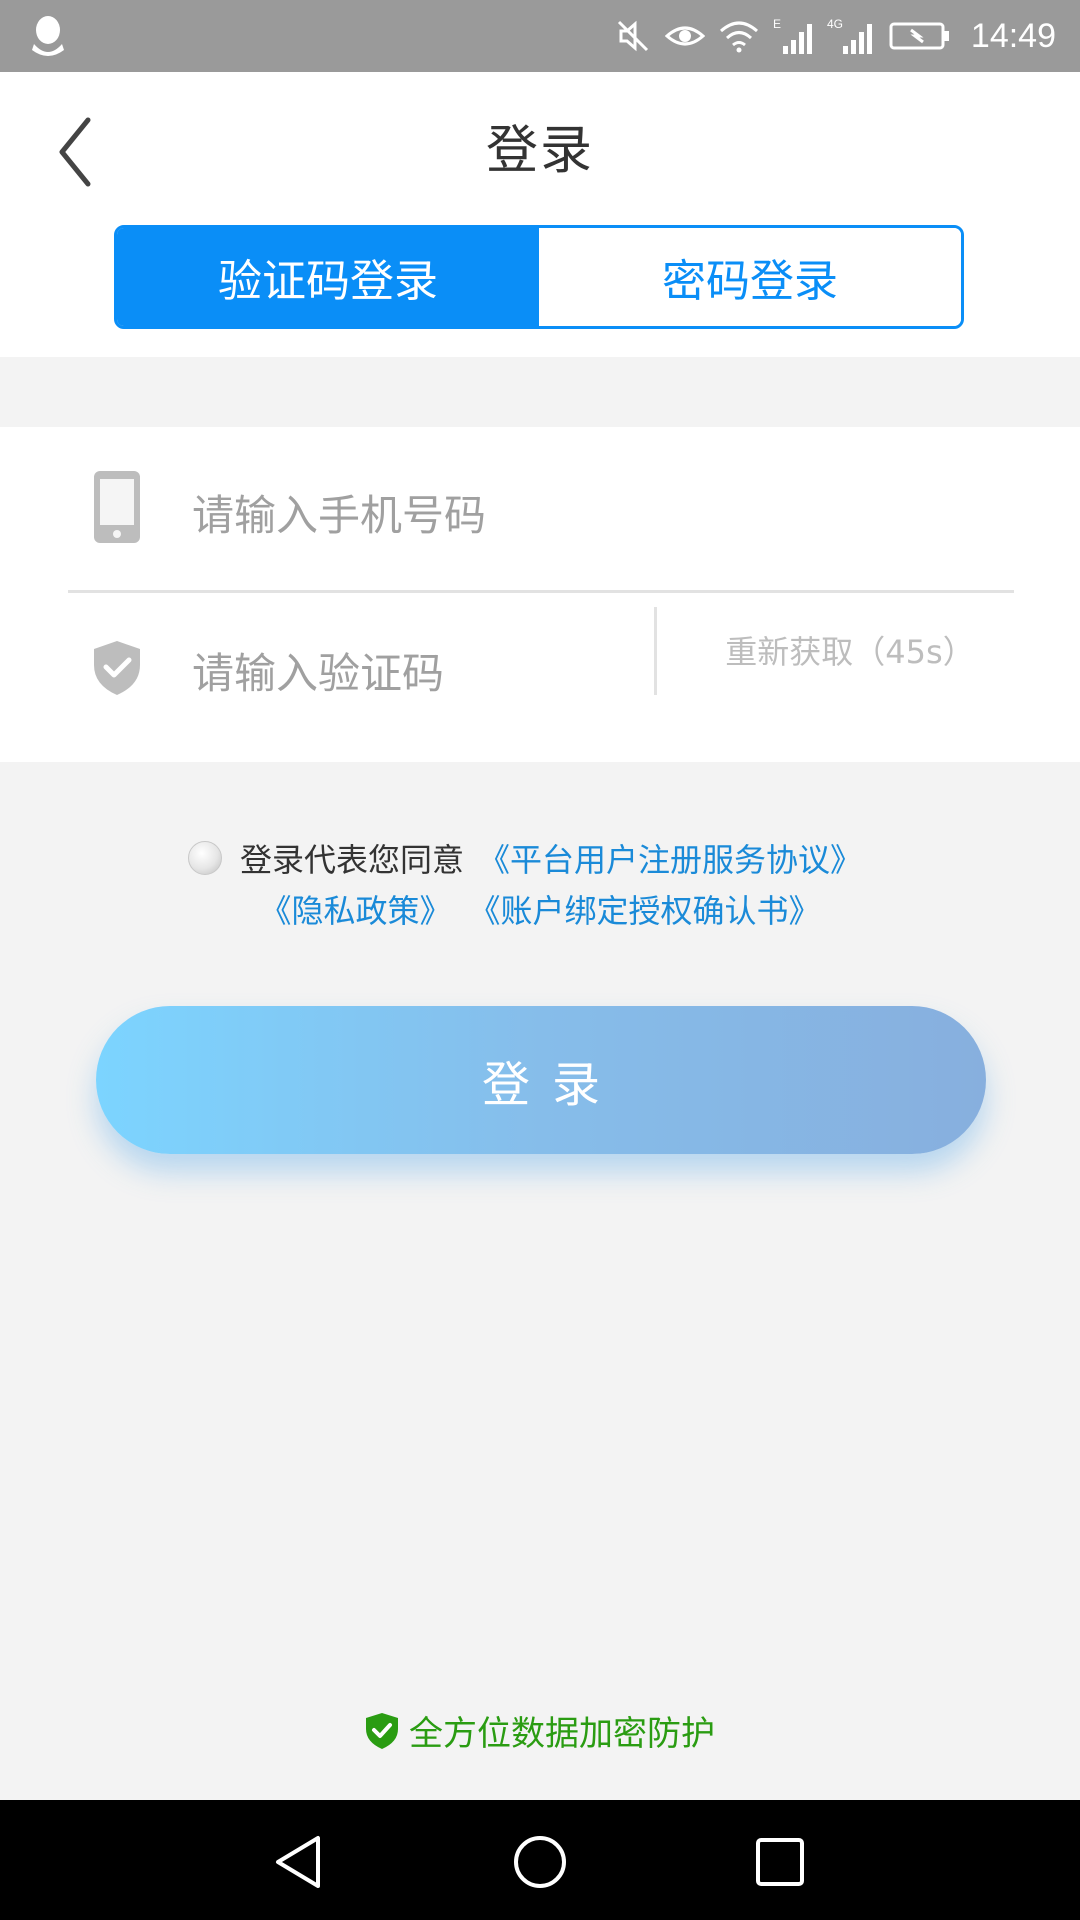  What do you see at coordinates (1013, 35) in the screenshot?
I see `status-time: 14:49` at bounding box center [1013, 35].